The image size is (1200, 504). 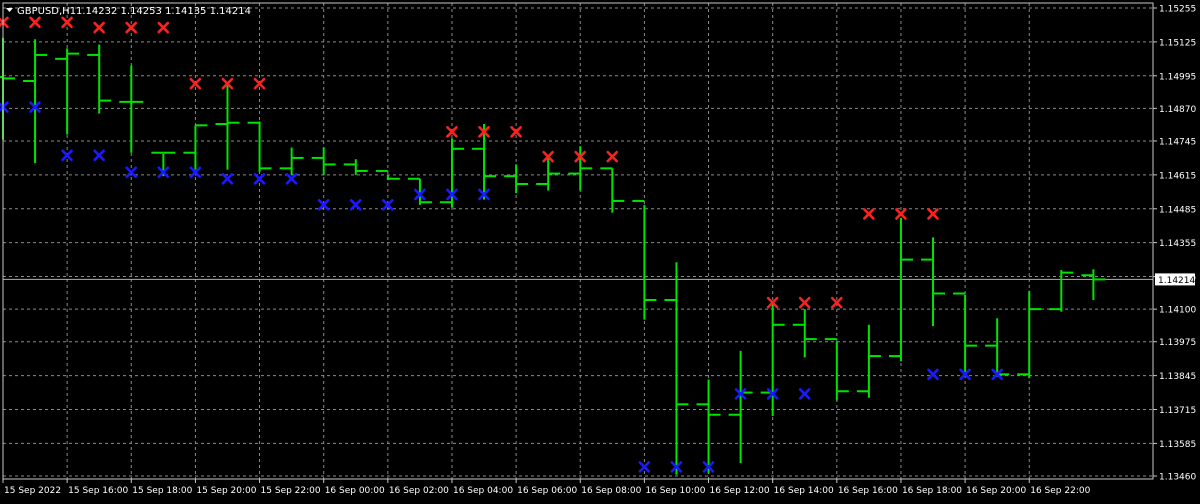 What do you see at coordinates (1177, 311) in the screenshot?
I see `y-tick-label: 1.14100` at bounding box center [1177, 311].